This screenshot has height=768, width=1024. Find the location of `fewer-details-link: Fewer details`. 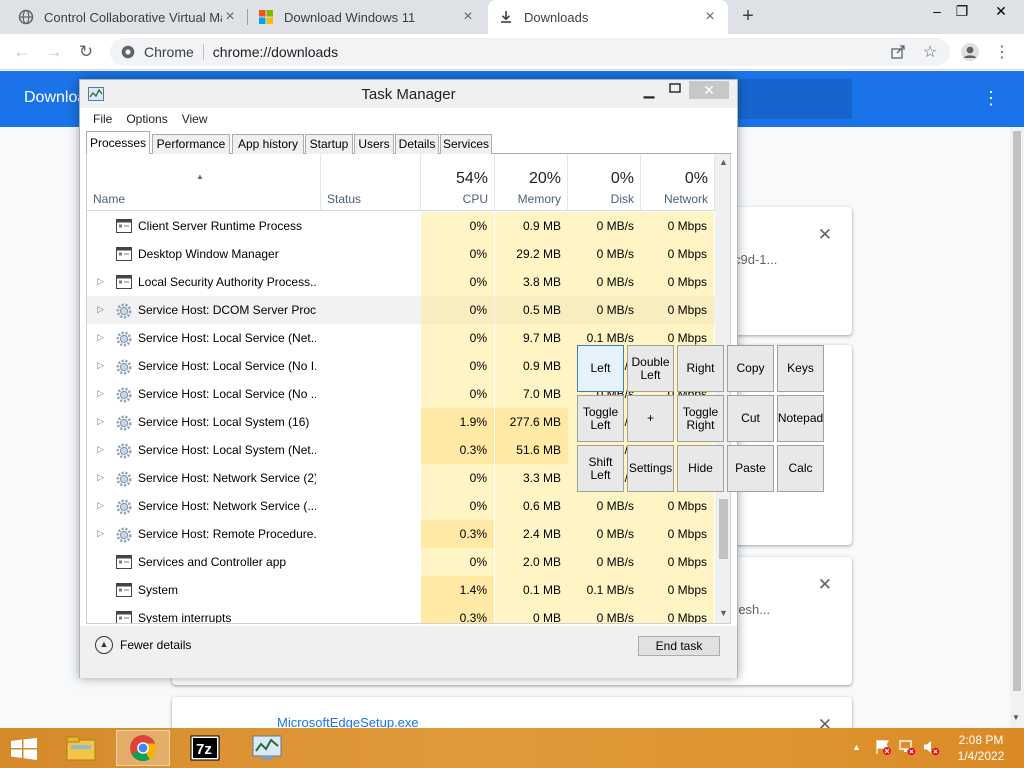

fewer-details-link: Fewer details is located at coordinates (155, 645).